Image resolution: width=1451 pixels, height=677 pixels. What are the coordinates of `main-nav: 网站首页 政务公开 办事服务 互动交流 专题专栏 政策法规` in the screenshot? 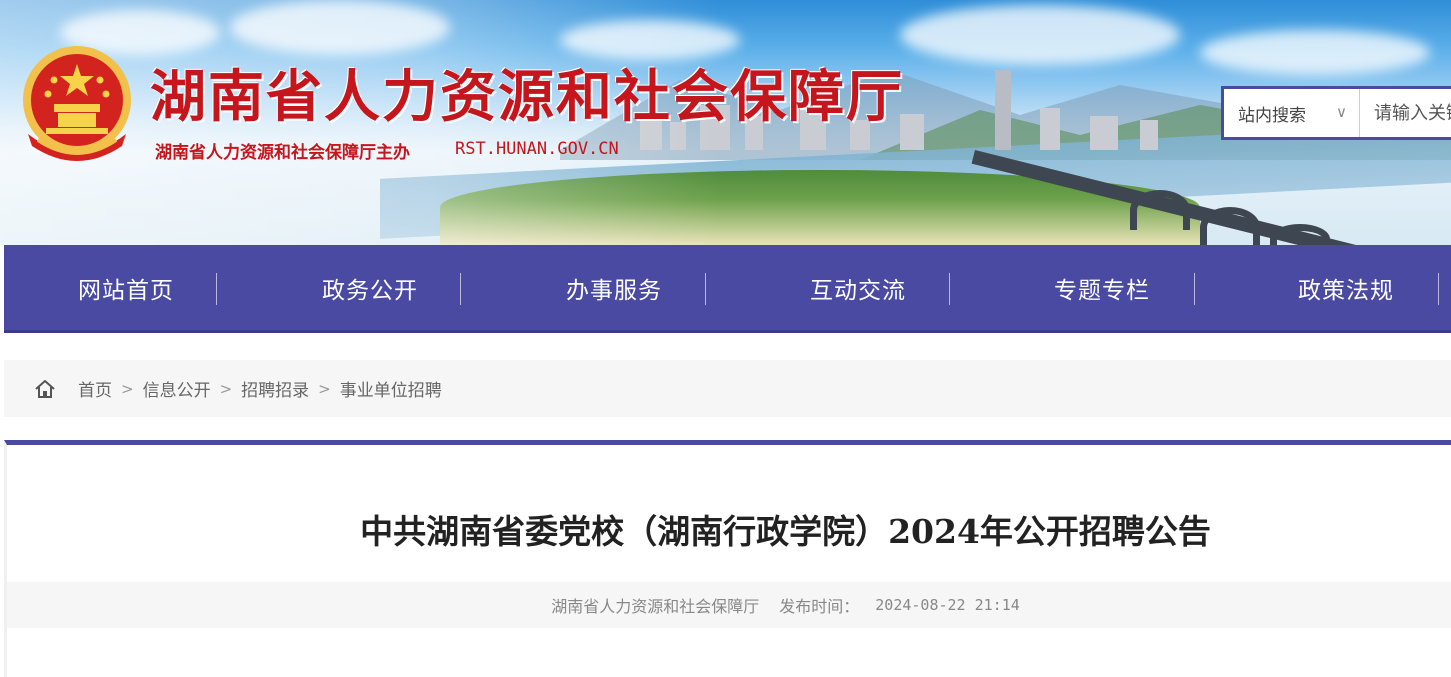 It's located at (727, 289).